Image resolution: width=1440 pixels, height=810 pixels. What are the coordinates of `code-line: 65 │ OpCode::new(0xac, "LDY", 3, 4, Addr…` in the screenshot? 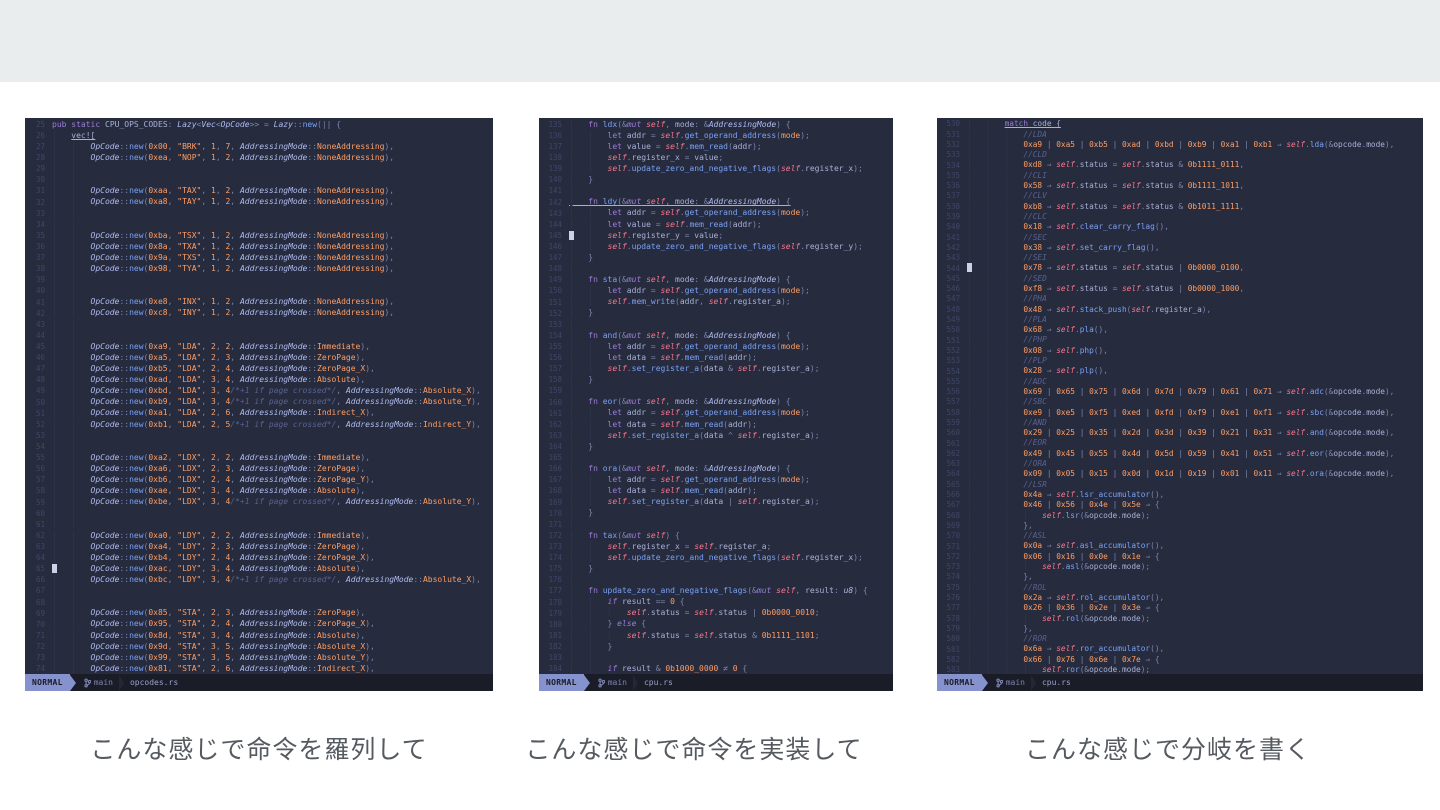 It's located at (259, 568).